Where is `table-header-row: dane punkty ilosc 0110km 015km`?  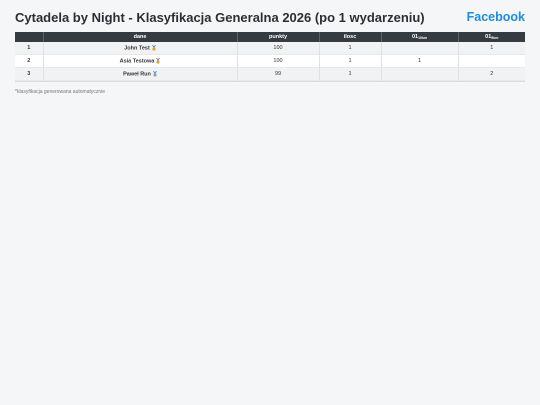 table-header-row: dane punkty ilosc 0110km 015km is located at coordinates (270, 37).